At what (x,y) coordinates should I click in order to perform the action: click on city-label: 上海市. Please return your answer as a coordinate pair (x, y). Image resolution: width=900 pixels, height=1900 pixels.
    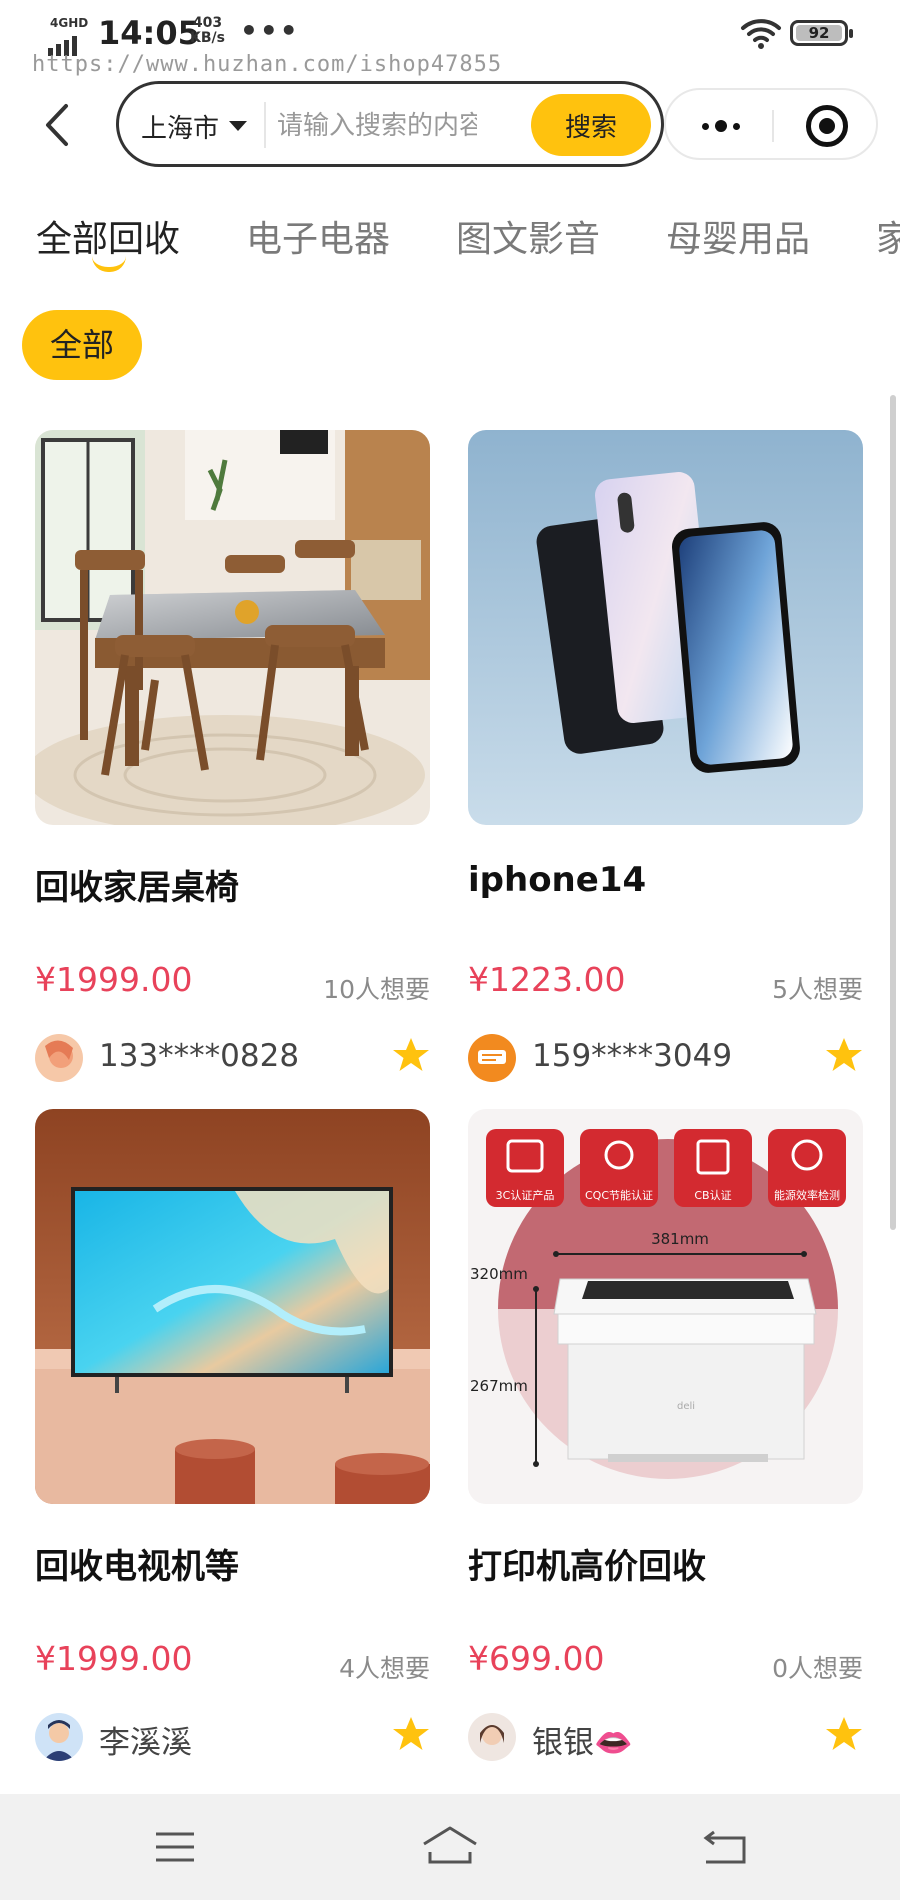
    Looking at the image, I should click on (180, 128).